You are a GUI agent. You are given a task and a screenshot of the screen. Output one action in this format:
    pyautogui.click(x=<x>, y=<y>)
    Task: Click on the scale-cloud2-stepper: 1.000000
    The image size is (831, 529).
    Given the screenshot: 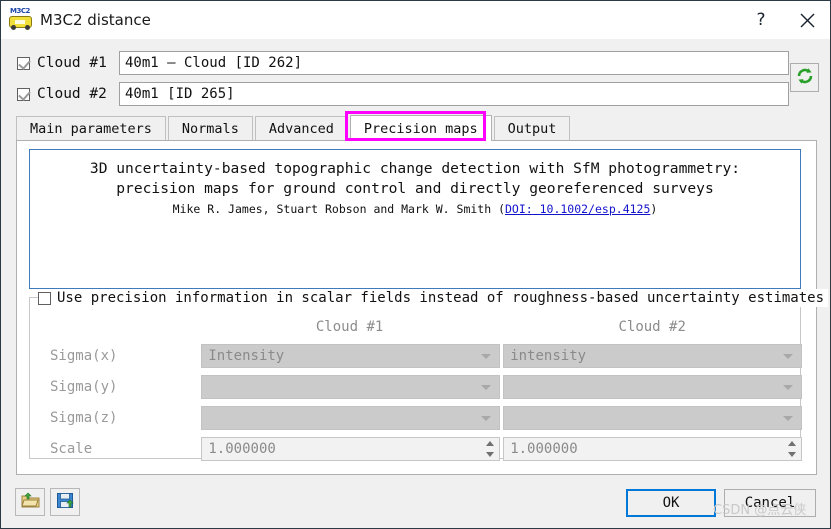 What is the action you would take?
    pyautogui.click(x=652, y=448)
    